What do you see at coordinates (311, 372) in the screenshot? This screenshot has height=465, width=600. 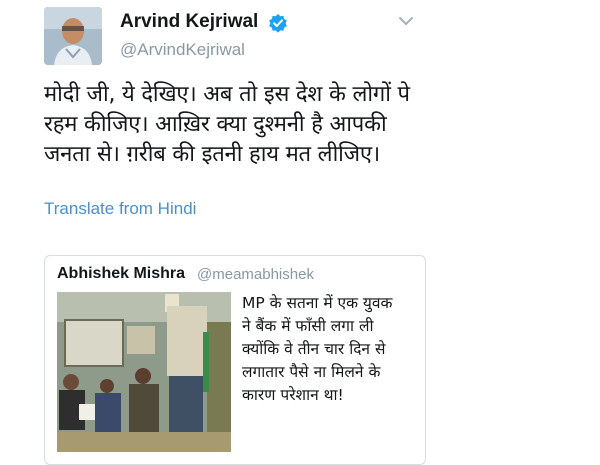 I see `quoted-text-line: लगातार पैसे ना मिलने के` at bounding box center [311, 372].